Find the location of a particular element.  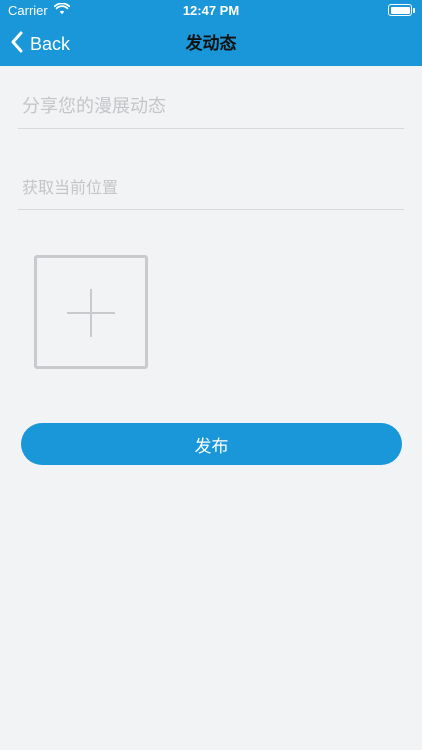

status-bar: Carrier 12:47 PM is located at coordinates (211, 11).